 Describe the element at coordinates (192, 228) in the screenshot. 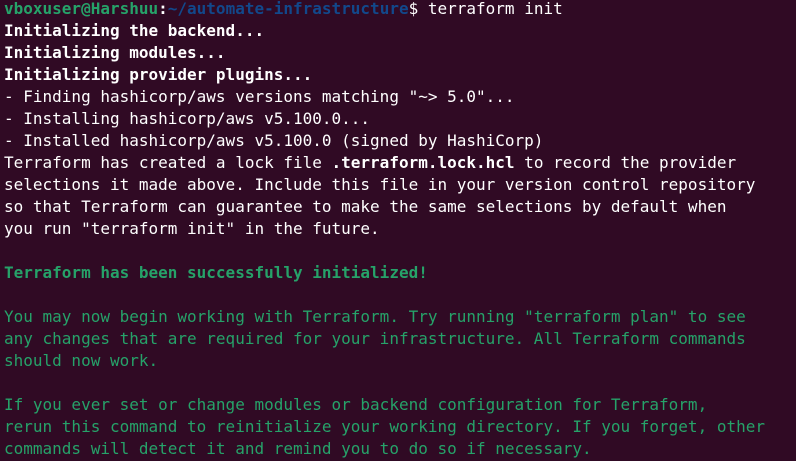

I see `output-lock-line-4: you run "terraform init" in the future.` at that location.